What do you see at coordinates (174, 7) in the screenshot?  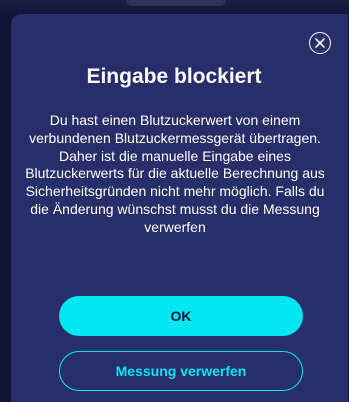 I see `status-strip` at bounding box center [174, 7].